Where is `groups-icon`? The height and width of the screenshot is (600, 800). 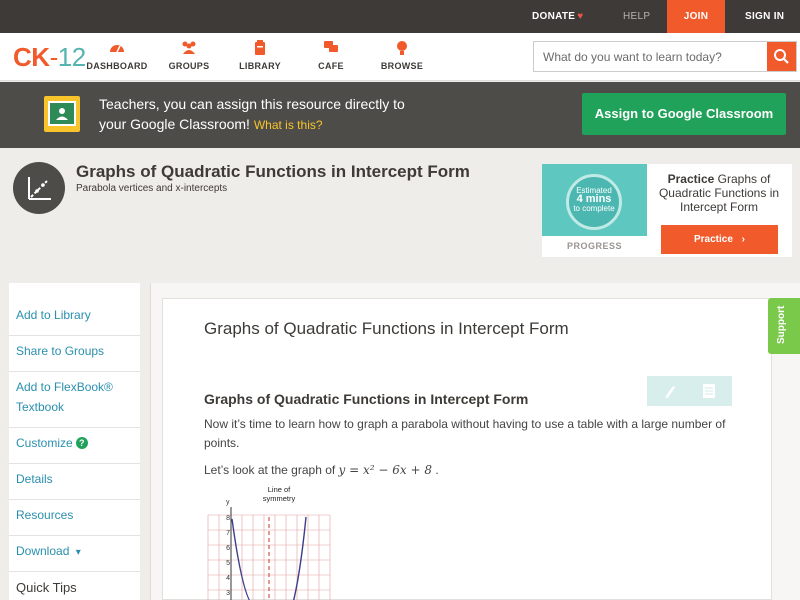
groups-icon is located at coordinates (189, 49).